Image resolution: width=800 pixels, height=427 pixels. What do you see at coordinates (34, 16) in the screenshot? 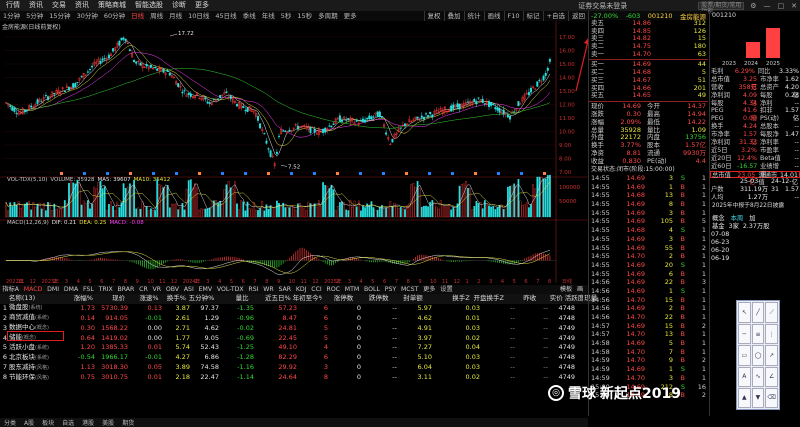
I see `timeframe-1: 5分钟` at bounding box center [34, 16].